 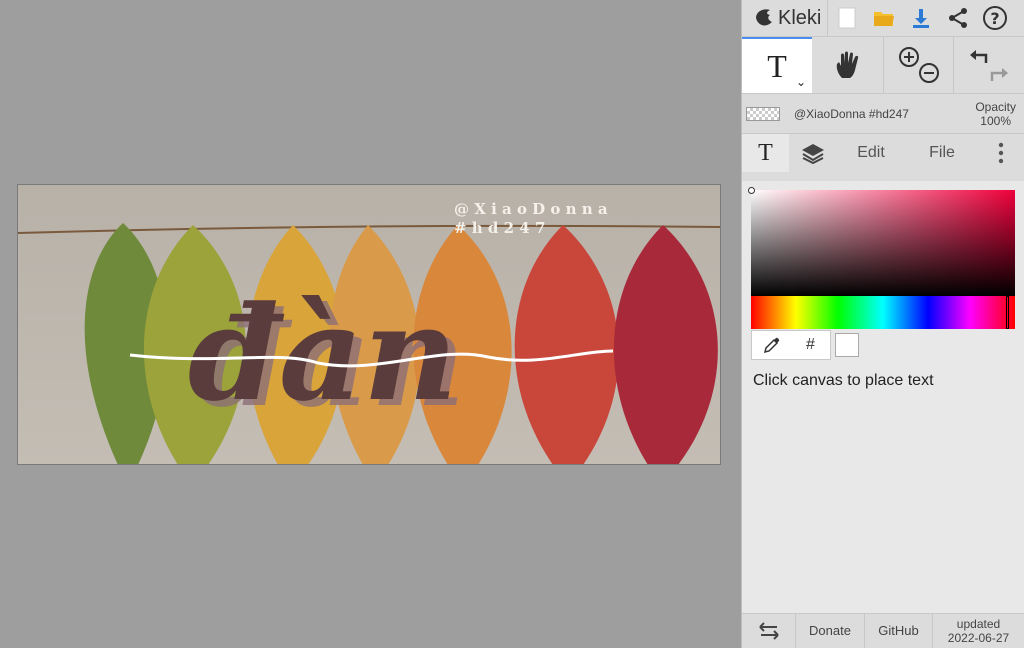 I want to click on open-folder-icon, so click(x=883, y=18).